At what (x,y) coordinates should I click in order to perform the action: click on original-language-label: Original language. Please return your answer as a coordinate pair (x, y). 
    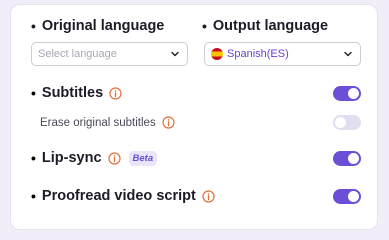
    Looking at the image, I should click on (103, 26).